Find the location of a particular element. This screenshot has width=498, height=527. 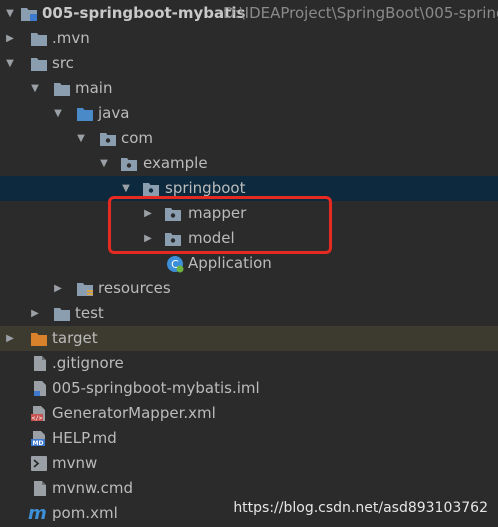

iml-file-icon is located at coordinates (40, 388).